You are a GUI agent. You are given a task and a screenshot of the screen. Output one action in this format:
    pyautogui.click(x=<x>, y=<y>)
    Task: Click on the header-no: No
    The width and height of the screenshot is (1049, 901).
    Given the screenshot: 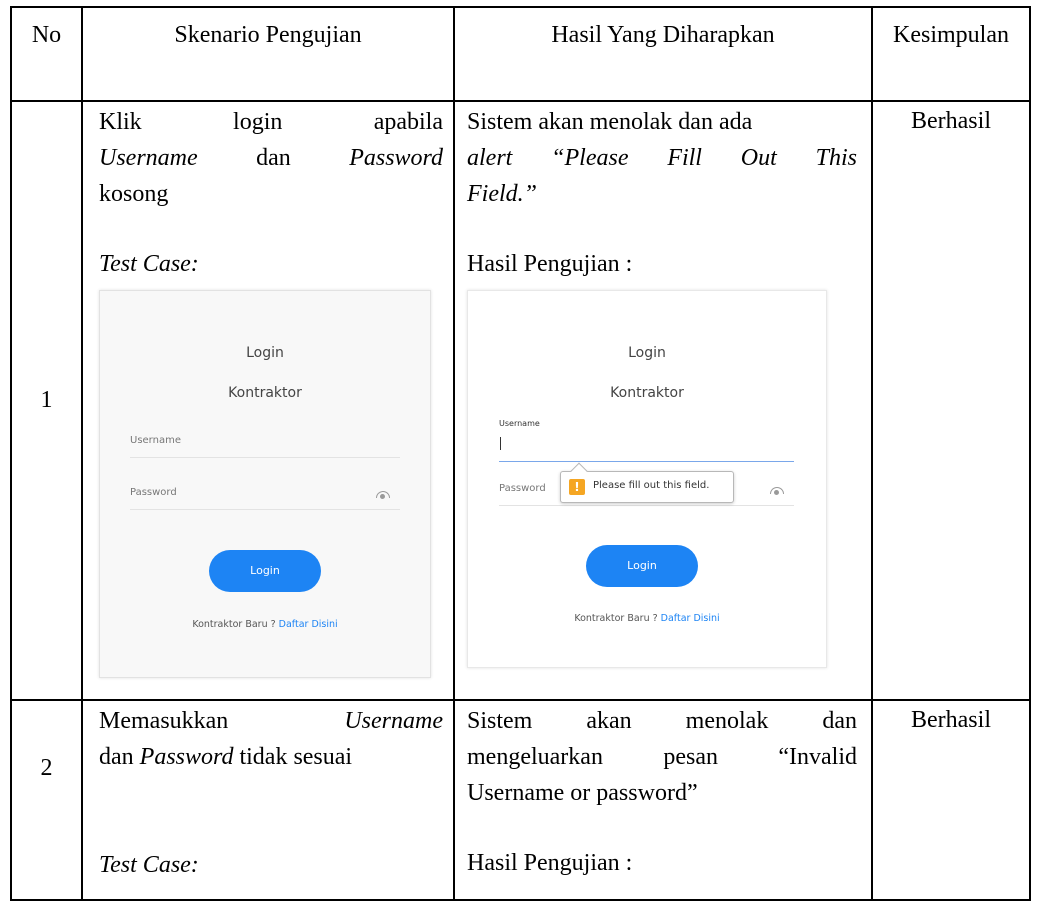 What is the action you would take?
    pyautogui.click(x=46, y=54)
    